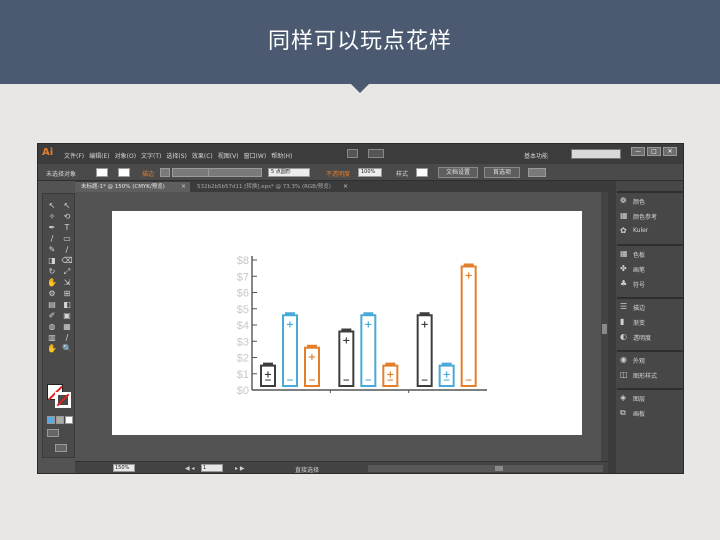 Image resolution: width=720 pixels, height=540 pixels. What do you see at coordinates (67, 315) in the screenshot?
I see `tool-button-21: ▣` at bounding box center [67, 315].